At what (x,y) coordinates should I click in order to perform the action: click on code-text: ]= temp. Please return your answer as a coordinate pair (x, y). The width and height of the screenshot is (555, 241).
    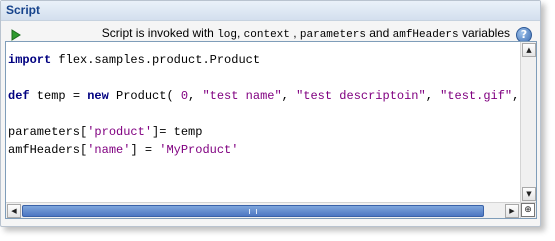
    Looking at the image, I should click on (177, 132).